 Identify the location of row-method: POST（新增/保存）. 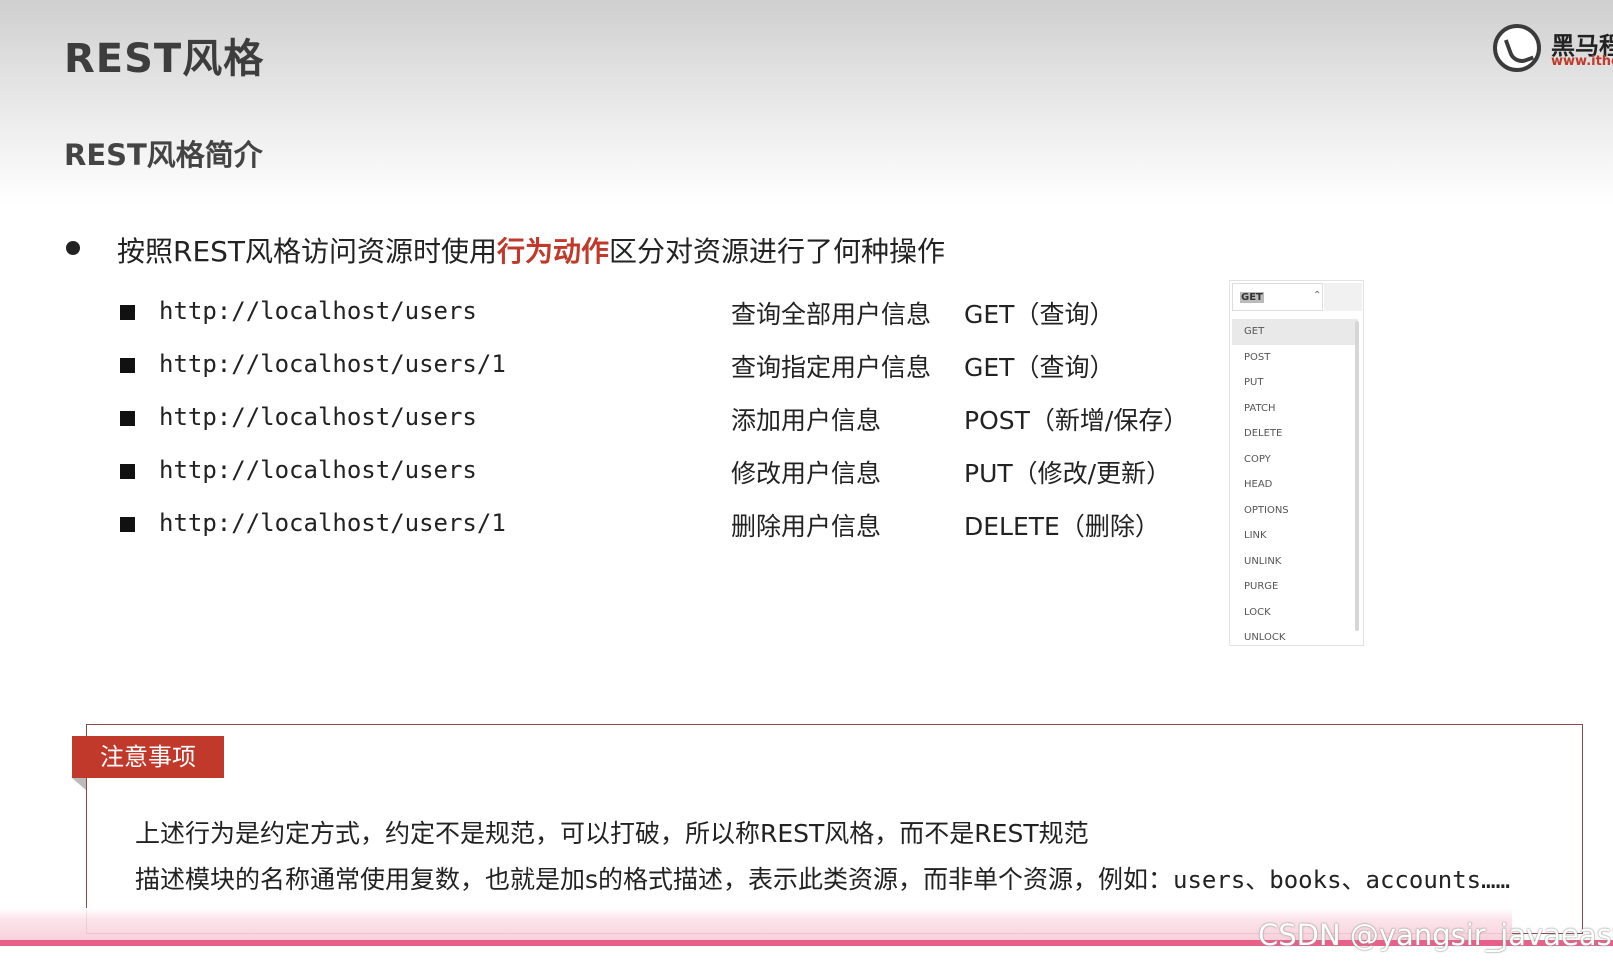
(1076, 420).